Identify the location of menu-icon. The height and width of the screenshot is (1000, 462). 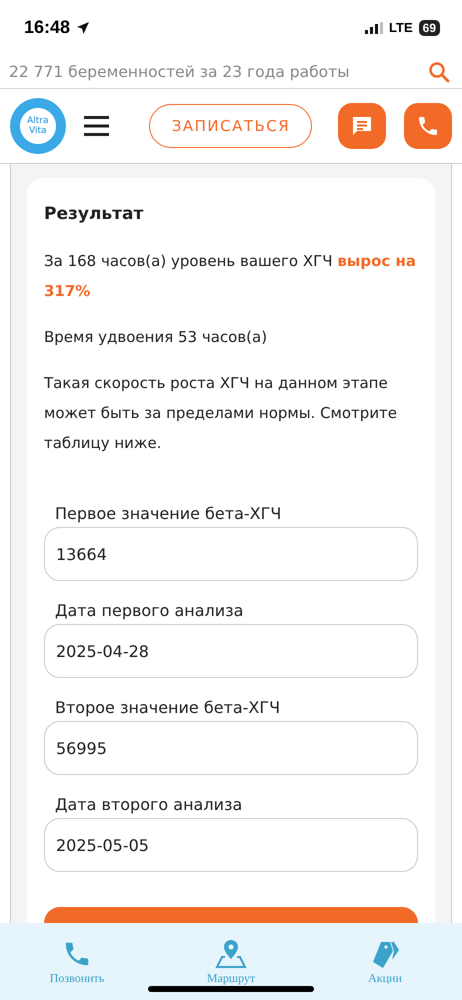
(97, 126).